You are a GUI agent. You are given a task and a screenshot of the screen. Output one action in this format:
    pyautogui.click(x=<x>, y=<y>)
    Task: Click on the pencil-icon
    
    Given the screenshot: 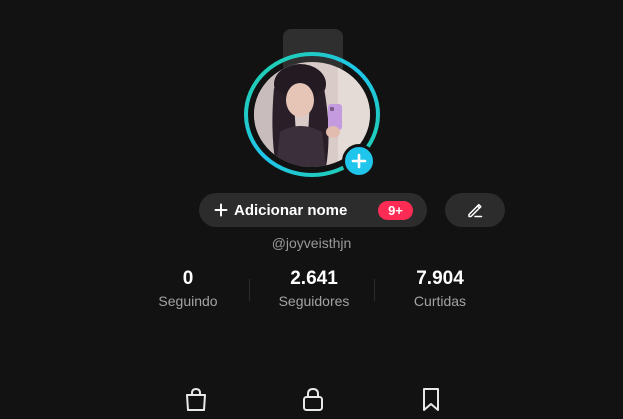 What is the action you would take?
    pyautogui.click(x=475, y=210)
    